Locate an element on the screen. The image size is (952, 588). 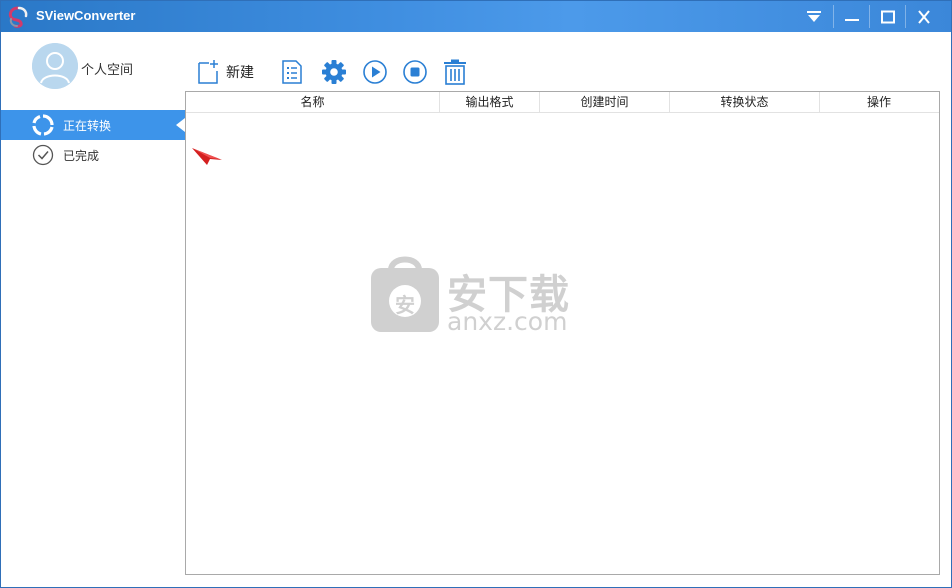
close-button is located at coordinates (924, 16).